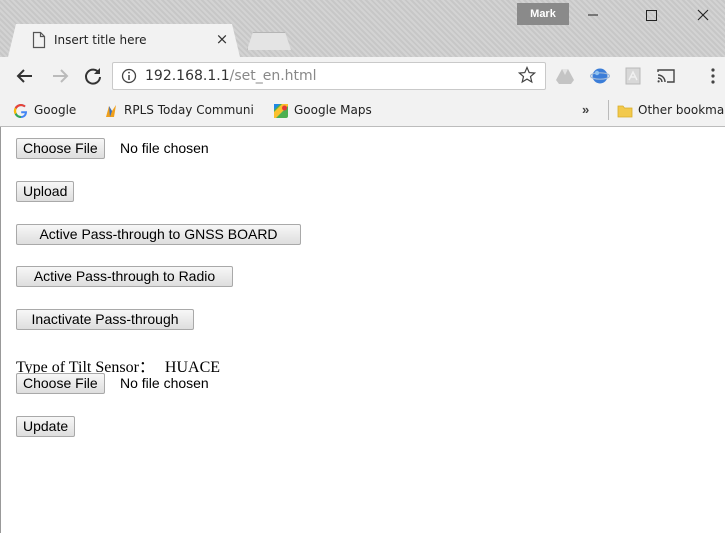 The width and height of the screenshot is (725, 533). What do you see at coordinates (269, 41) in the screenshot?
I see `new-tab-button` at bounding box center [269, 41].